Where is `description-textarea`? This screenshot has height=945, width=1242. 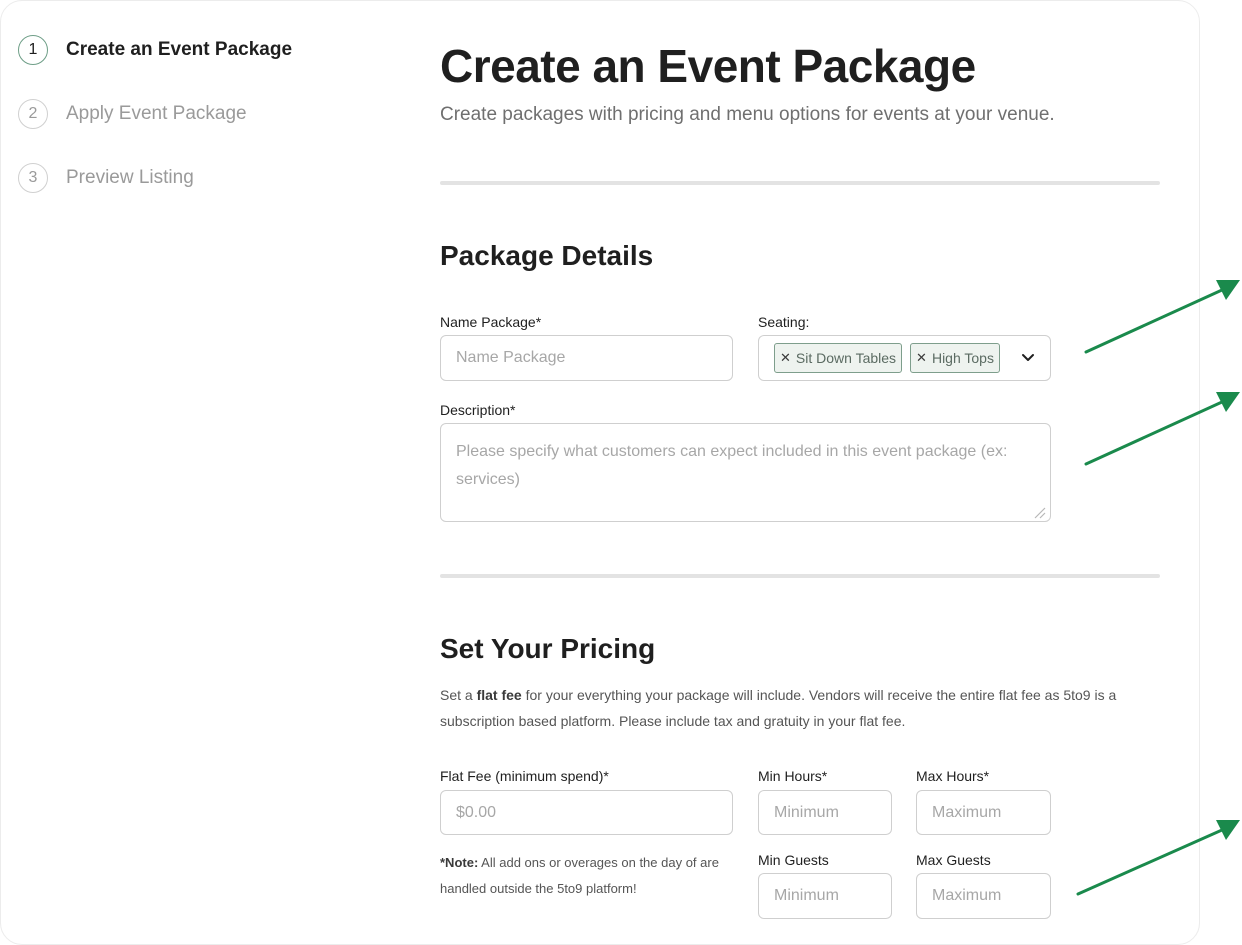 description-textarea is located at coordinates (745, 472).